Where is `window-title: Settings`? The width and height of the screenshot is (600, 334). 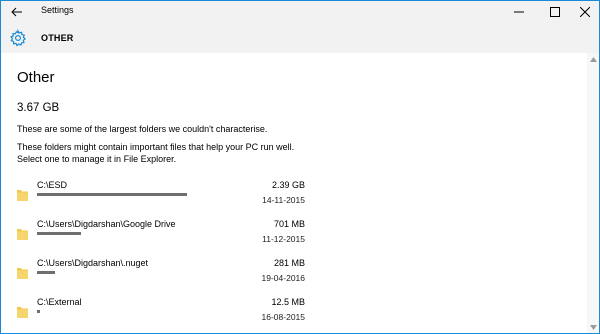 window-title: Settings is located at coordinates (57, 10).